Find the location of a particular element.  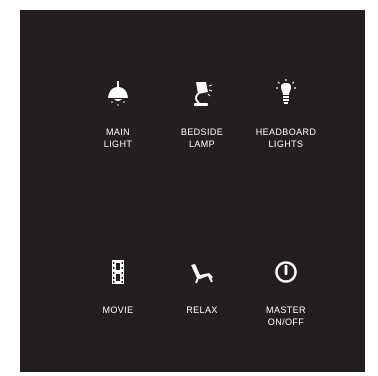

relax-label: RELAX is located at coordinates (202, 310).